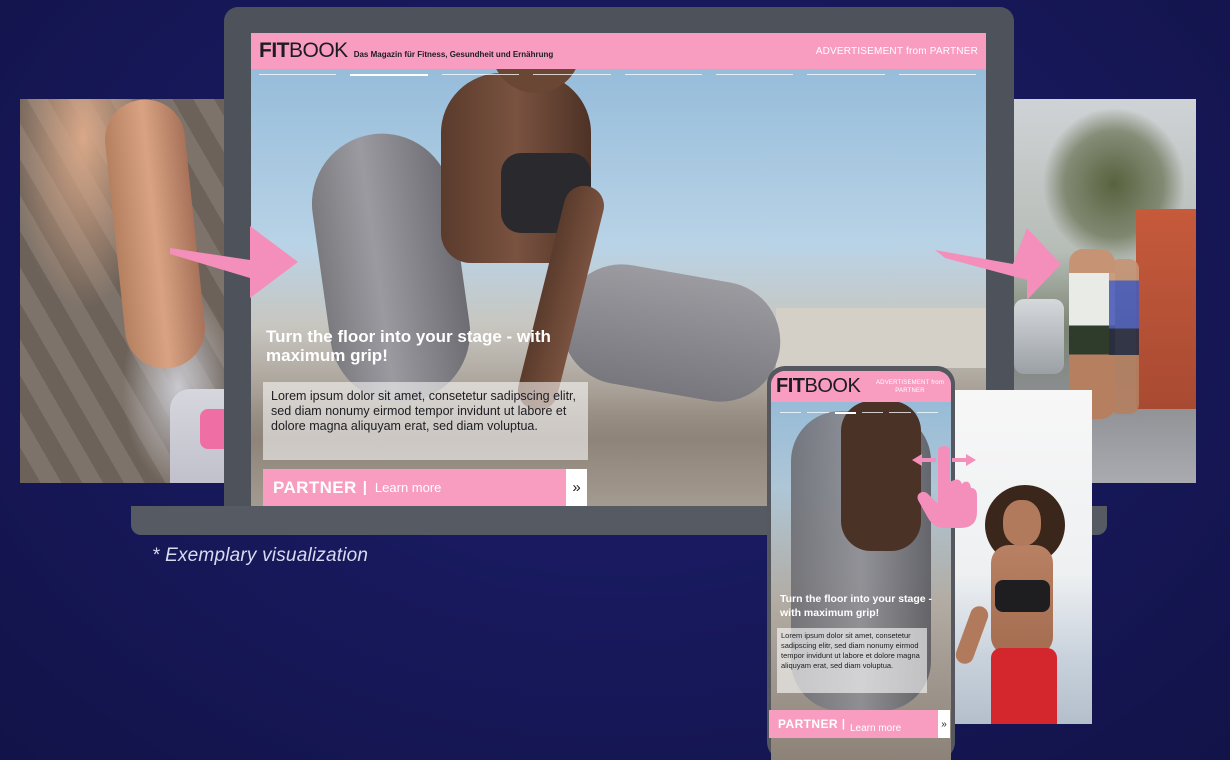  I want to click on phone-magazine-header: FIT BOOK ADVERTISEMENT from PARTNER, so click(861, 386).